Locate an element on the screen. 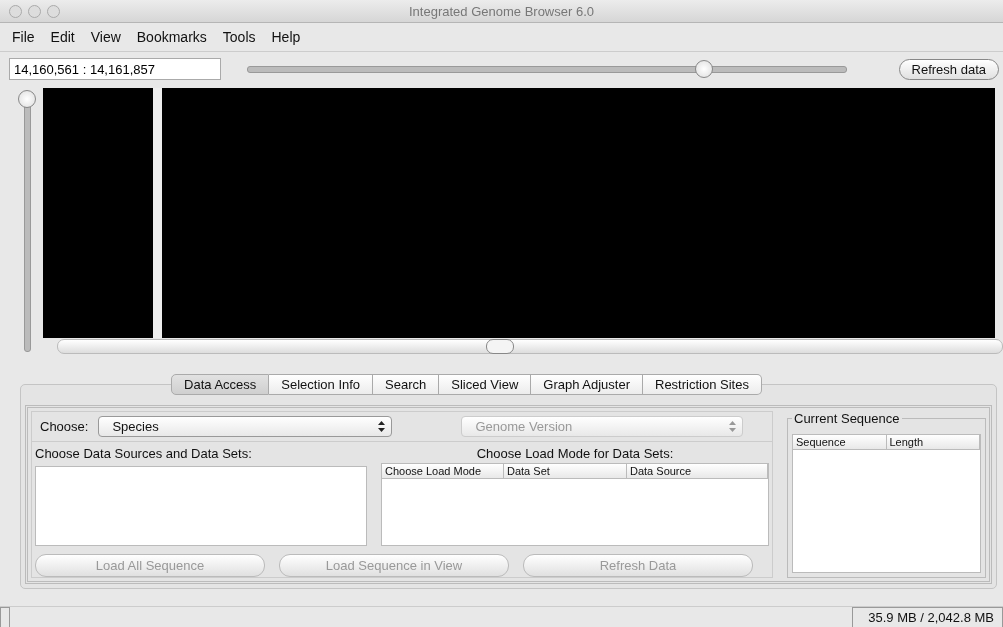 The image size is (1003, 627). column-header: Length is located at coordinates (933, 442).